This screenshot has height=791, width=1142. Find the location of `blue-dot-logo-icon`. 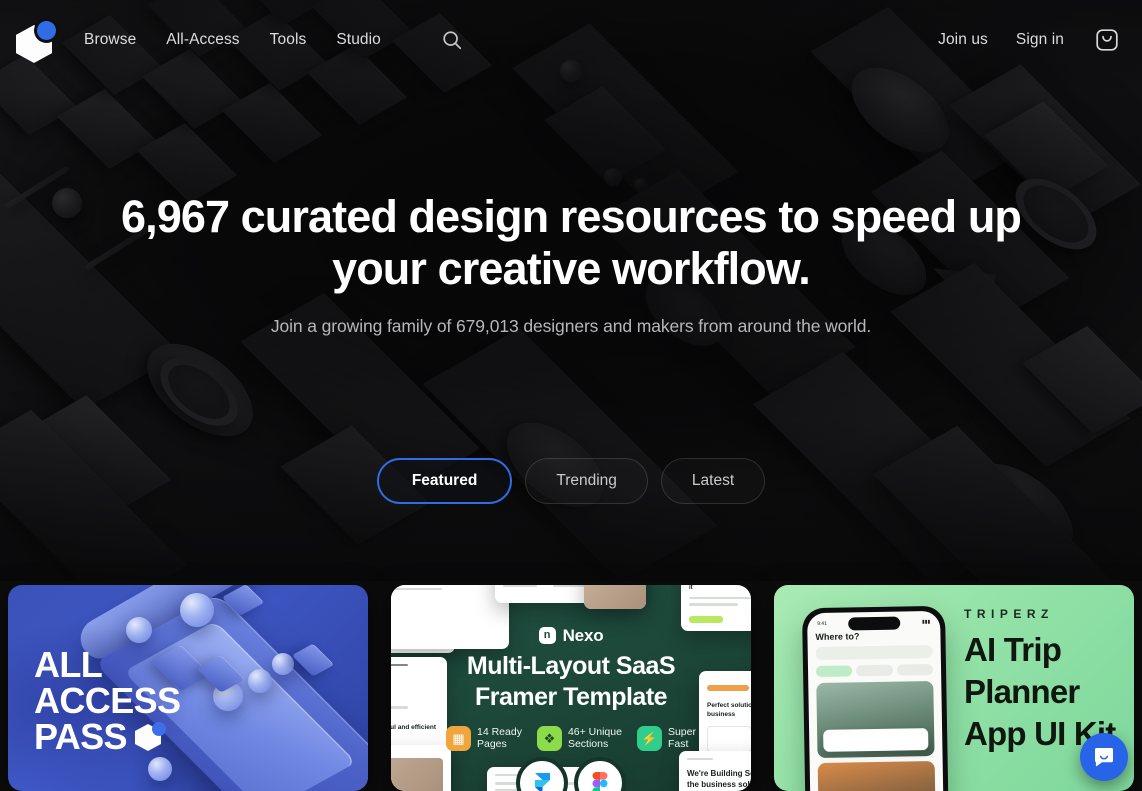

blue-dot-logo-icon is located at coordinates (46, 30).